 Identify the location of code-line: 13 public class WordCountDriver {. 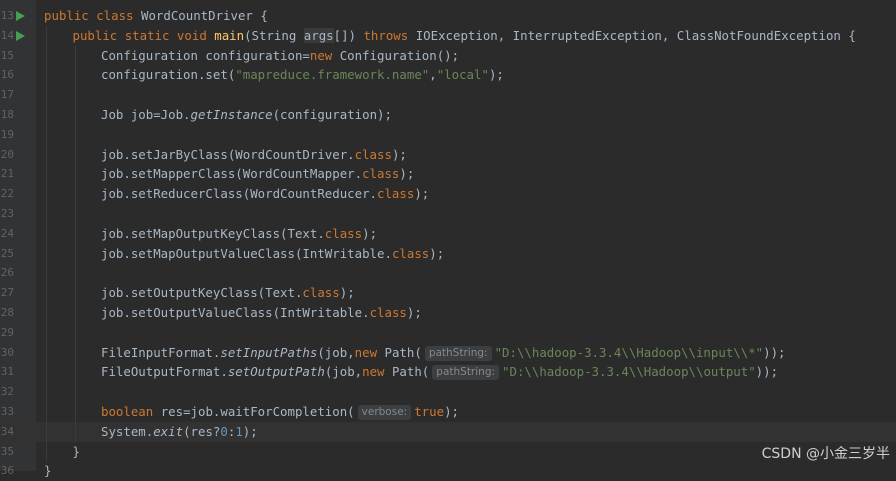
(448, 16).